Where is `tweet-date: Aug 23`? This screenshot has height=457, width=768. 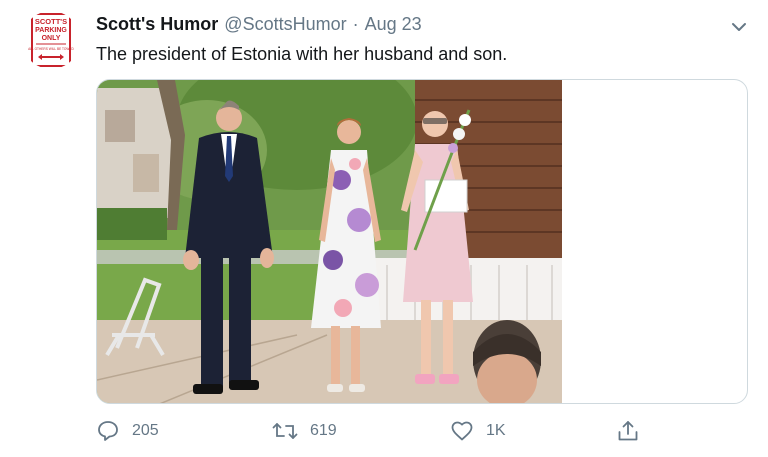 tweet-date: Aug 23 is located at coordinates (393, 24).